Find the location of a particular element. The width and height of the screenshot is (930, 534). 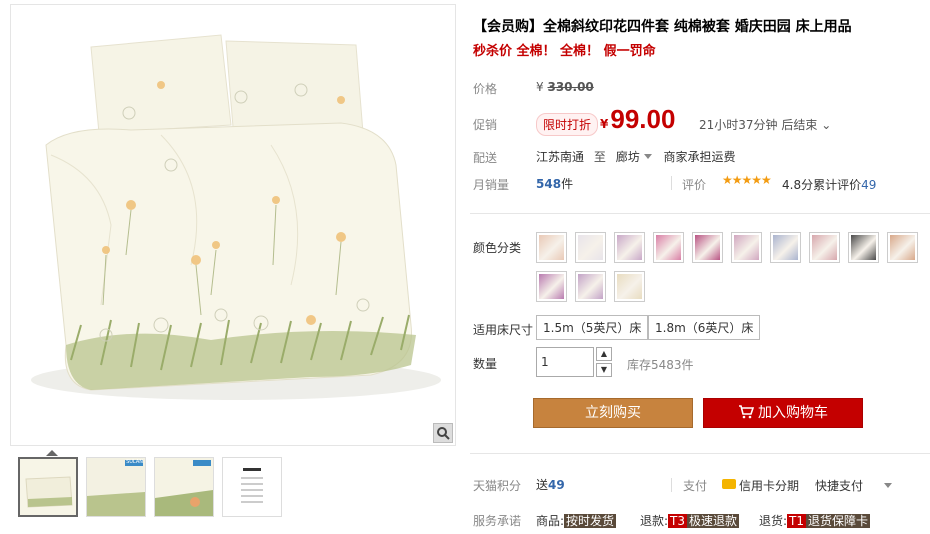

shipping-info: 江苏南通 至 廊坊 商家承担运费 is located at coordinates (636, 156).